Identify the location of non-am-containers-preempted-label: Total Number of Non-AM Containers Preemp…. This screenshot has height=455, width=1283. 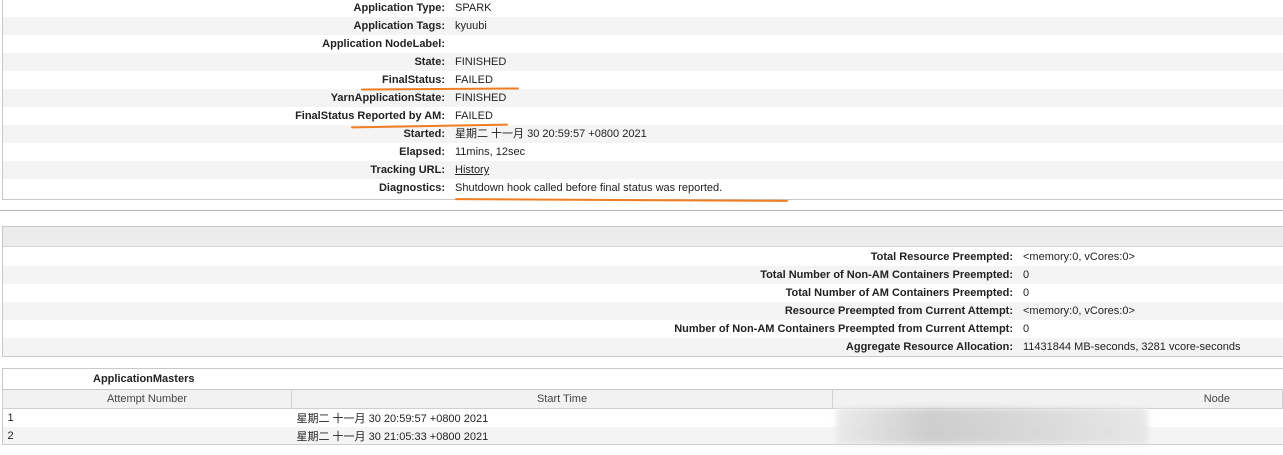
(886, 275).